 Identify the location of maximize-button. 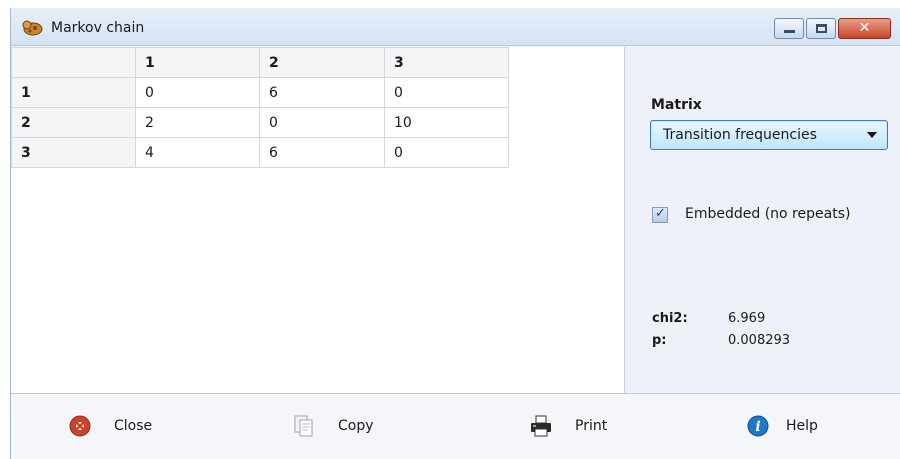
(821, 28).